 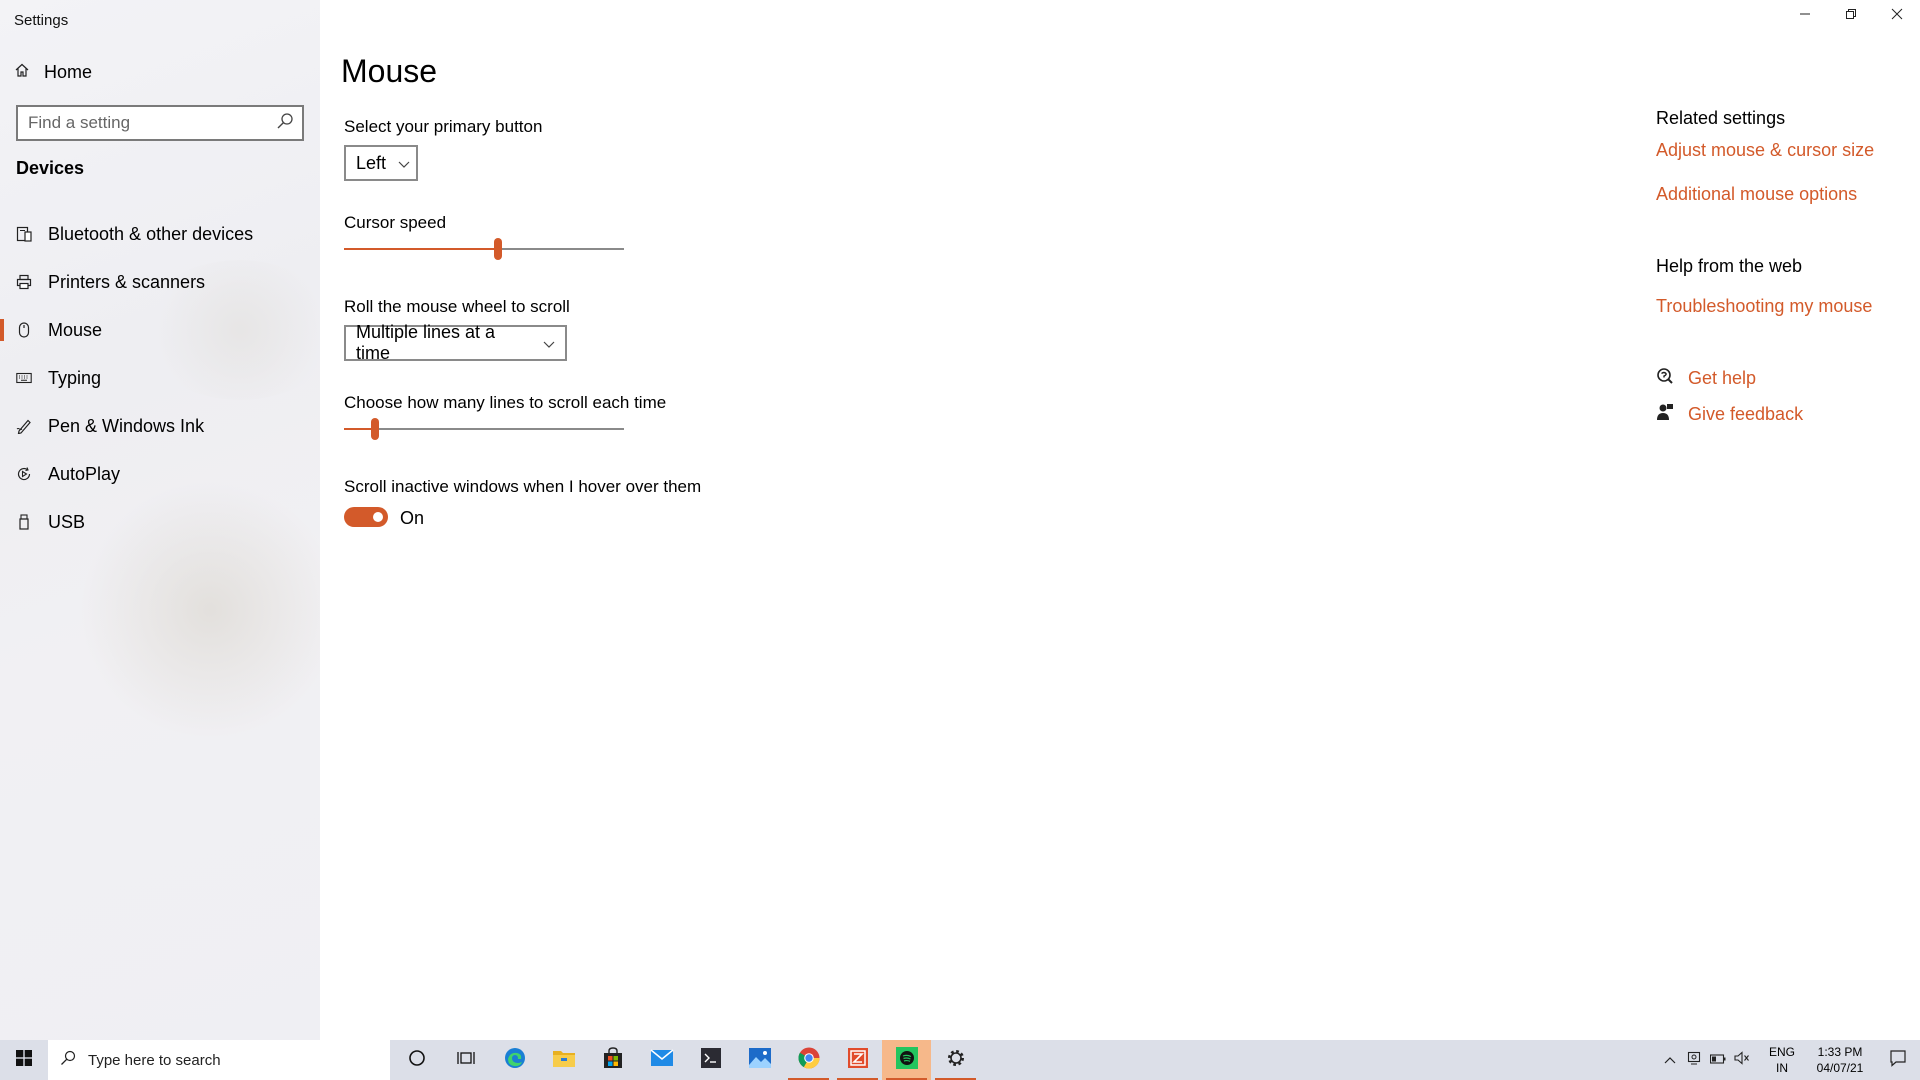 I want to click on restore-icon, so click(x=1851, y=16).